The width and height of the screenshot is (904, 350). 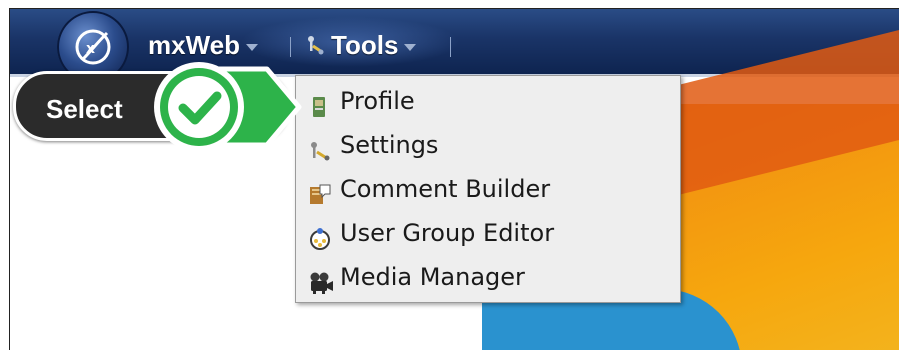 What do you see at coordinates (488, 101) in the screenshot?
I see `menu-item-profile: Profile` at bounding box center [488, 101].